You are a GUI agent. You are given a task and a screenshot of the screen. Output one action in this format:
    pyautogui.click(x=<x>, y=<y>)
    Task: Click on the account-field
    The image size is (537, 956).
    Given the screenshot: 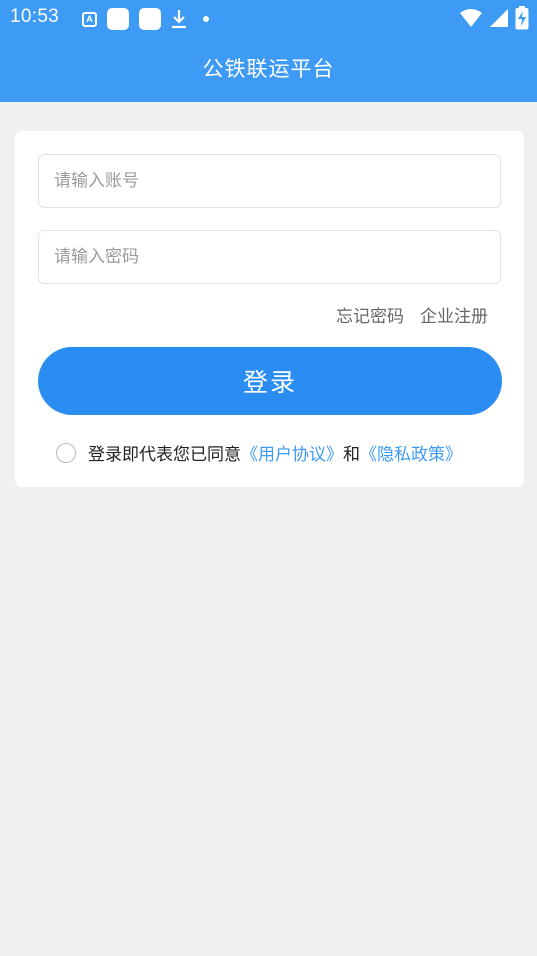 What is the action you would take?
    pyautogui.click(x=269, y=181)
    